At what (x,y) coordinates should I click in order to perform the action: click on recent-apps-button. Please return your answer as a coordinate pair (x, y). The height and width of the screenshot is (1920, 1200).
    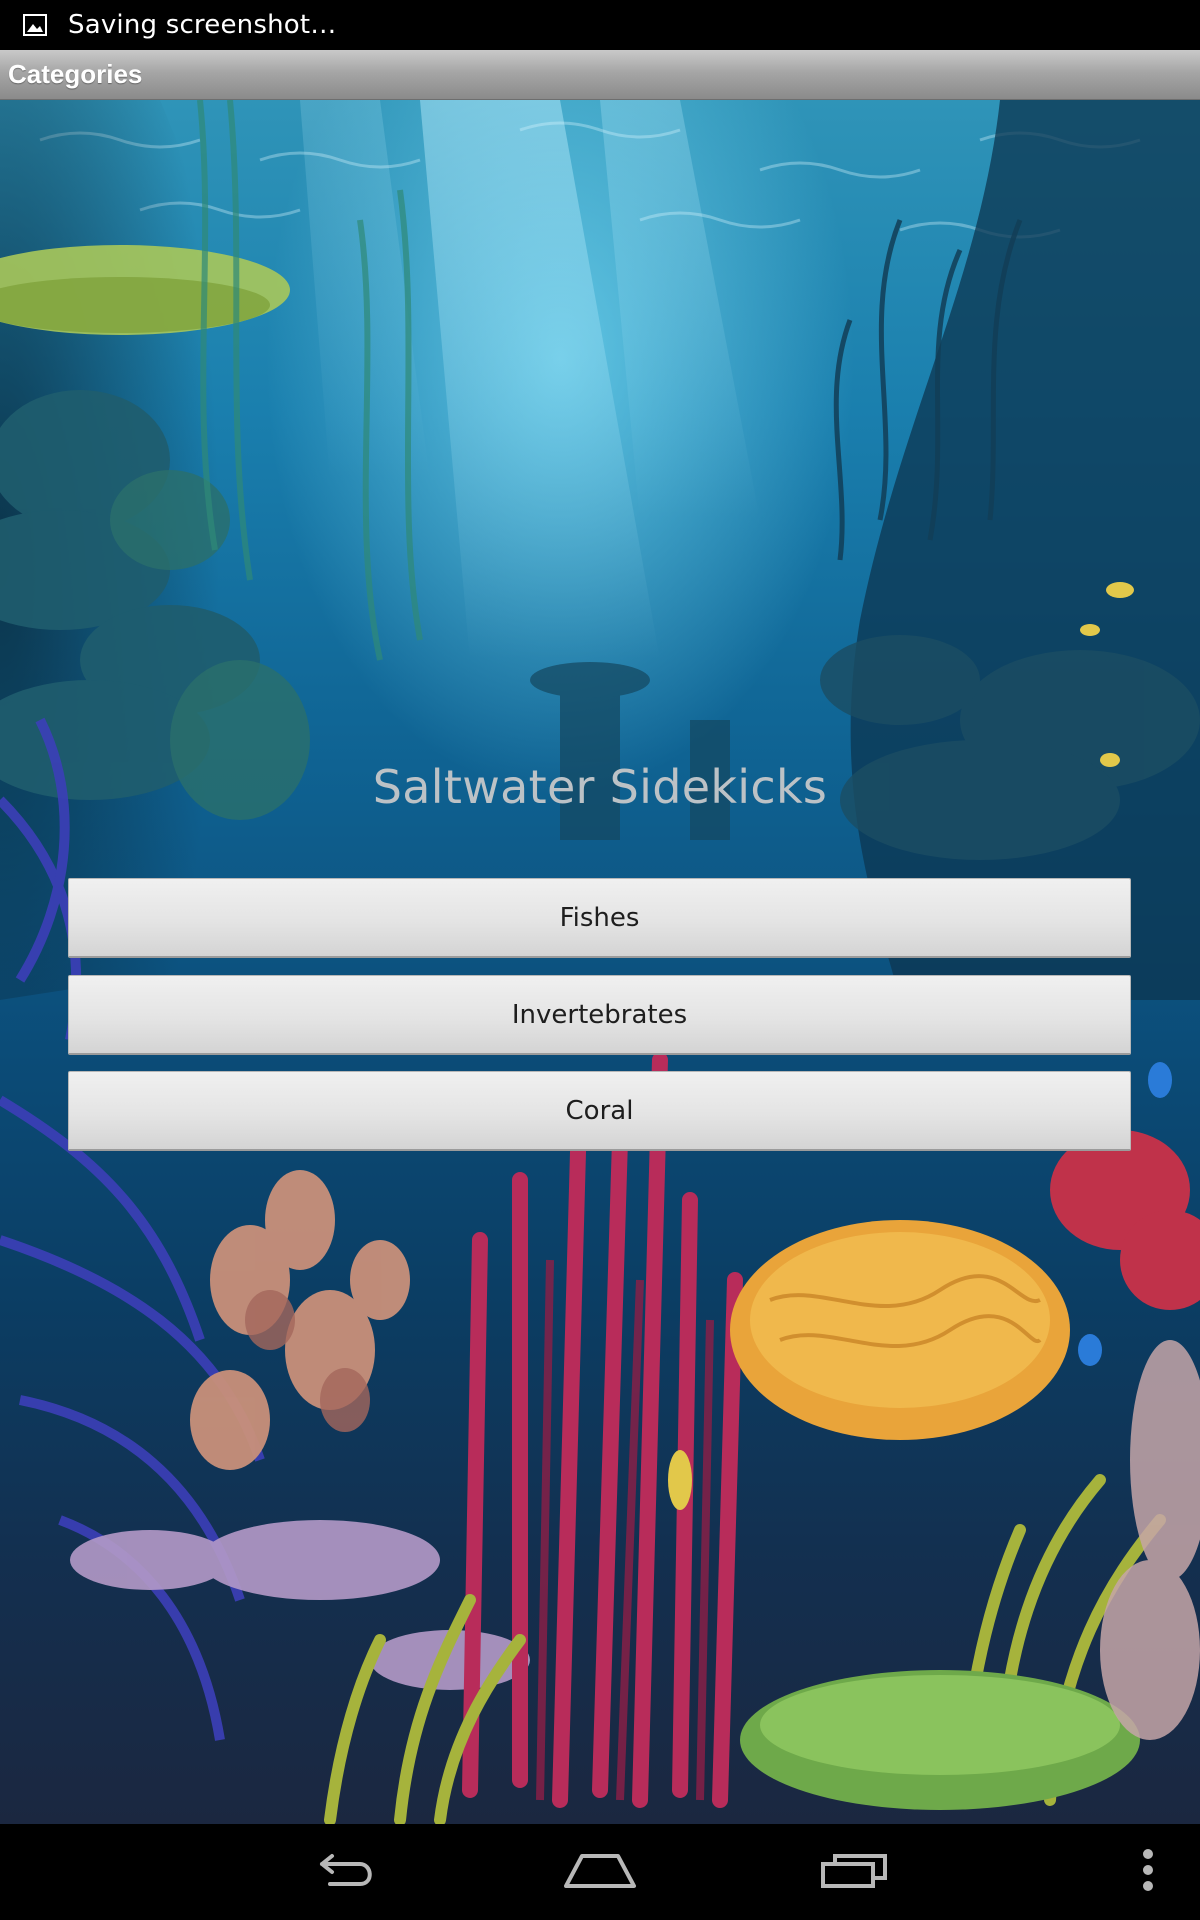
    Looking at the image, I should click on (855, 1872).